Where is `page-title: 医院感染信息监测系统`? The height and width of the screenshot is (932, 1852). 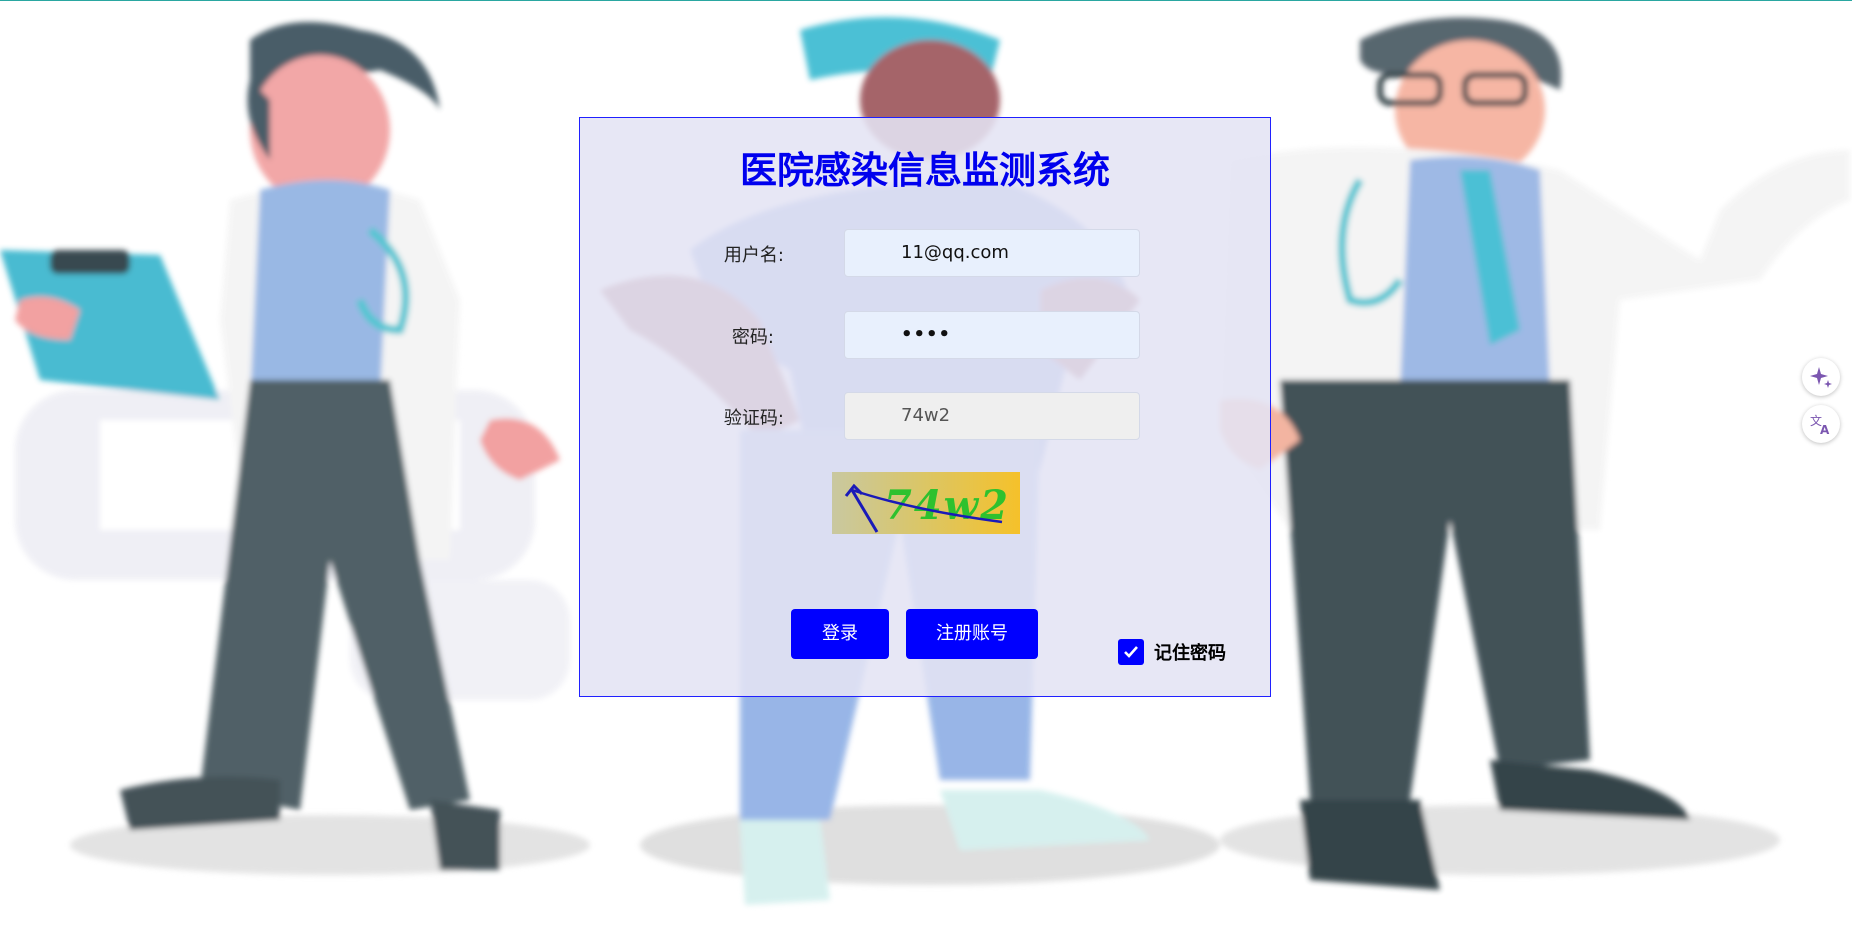 page-title: 医院感染信息监测系统 is located at coordinates (925, 170).